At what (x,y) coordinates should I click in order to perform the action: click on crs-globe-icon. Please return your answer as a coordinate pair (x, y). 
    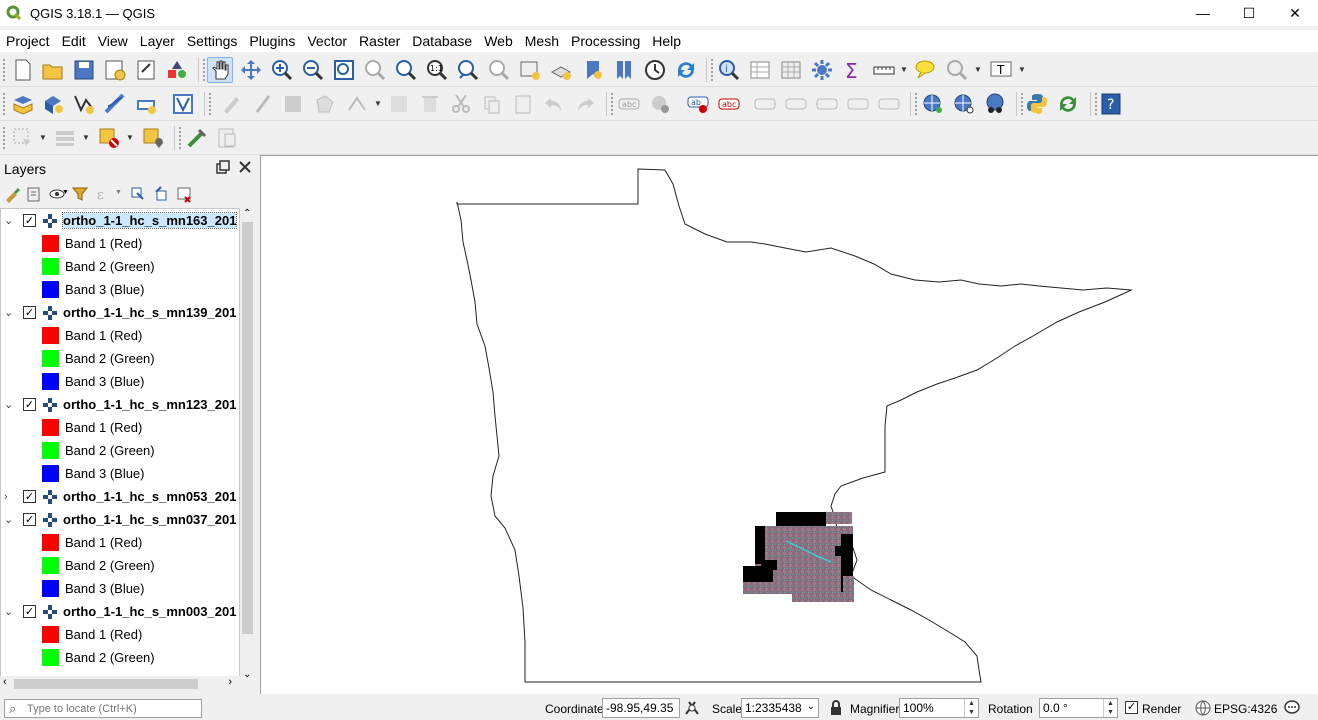
    Looking at the image, I should click on (1203, 708).